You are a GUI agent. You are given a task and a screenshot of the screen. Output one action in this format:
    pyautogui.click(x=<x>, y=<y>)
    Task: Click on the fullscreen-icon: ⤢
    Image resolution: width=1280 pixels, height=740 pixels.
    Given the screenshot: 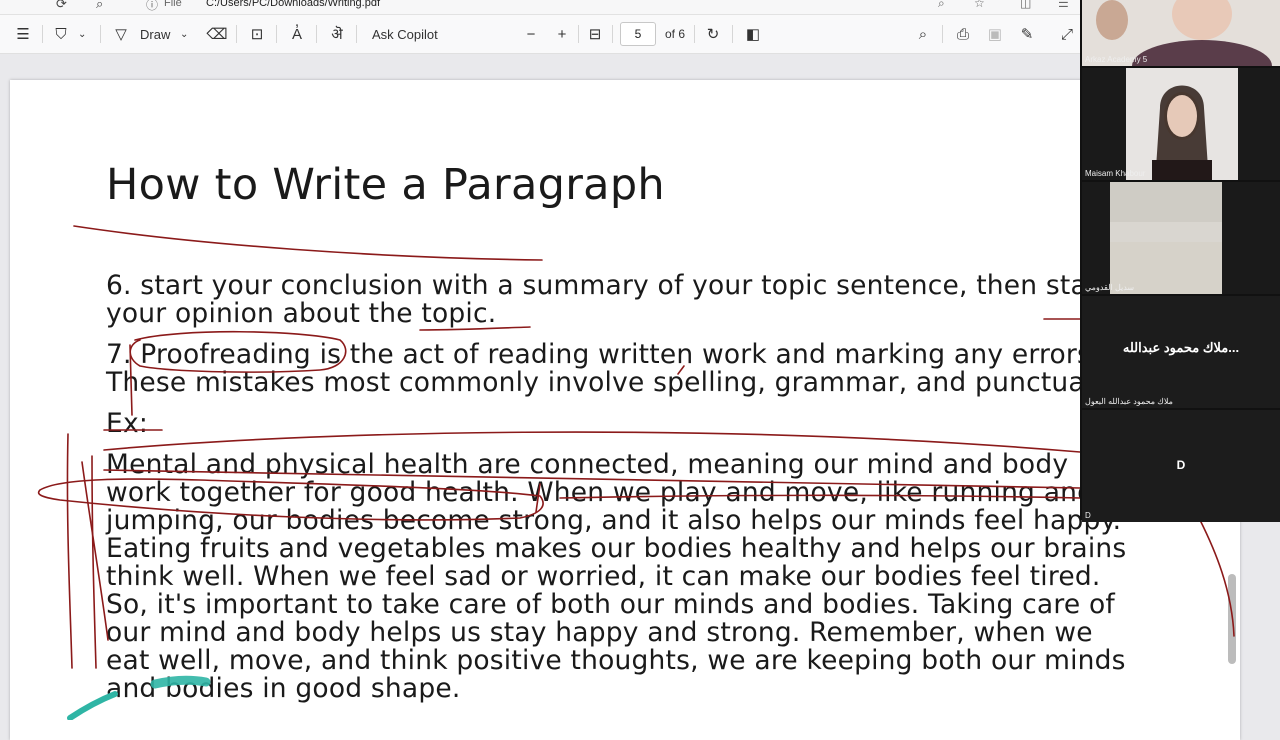 What is the action you would take?
    pyautogui.click(x=1067, y=34)
    